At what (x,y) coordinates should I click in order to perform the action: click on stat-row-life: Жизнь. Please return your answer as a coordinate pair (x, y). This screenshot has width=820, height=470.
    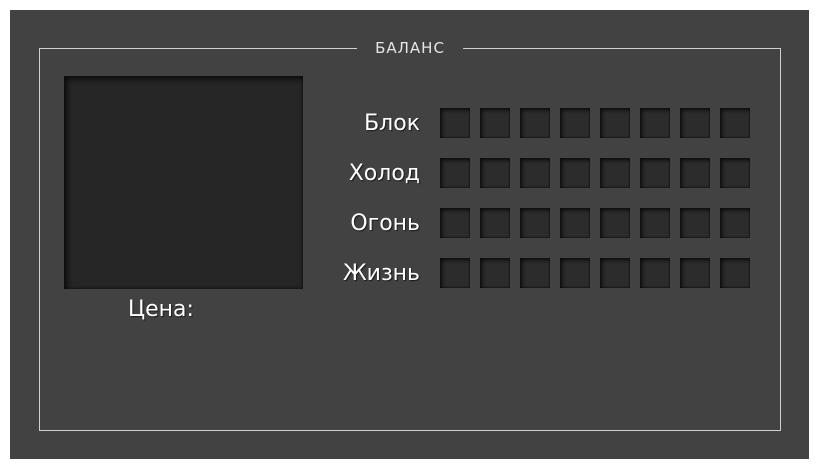
    Looking at the image, I should click on (532, 274).